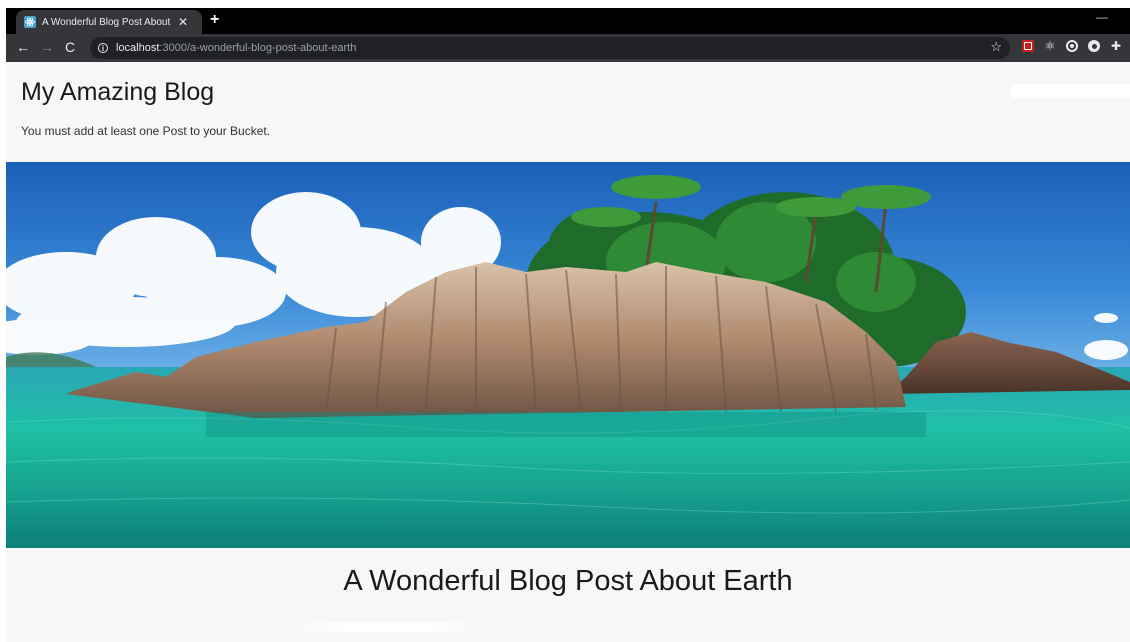 This screenshot has width=1130, height=642. Describe the element at coordinates (1050, 46) in the screenshot. I see `react-extension-icon: ⚛` at that location.